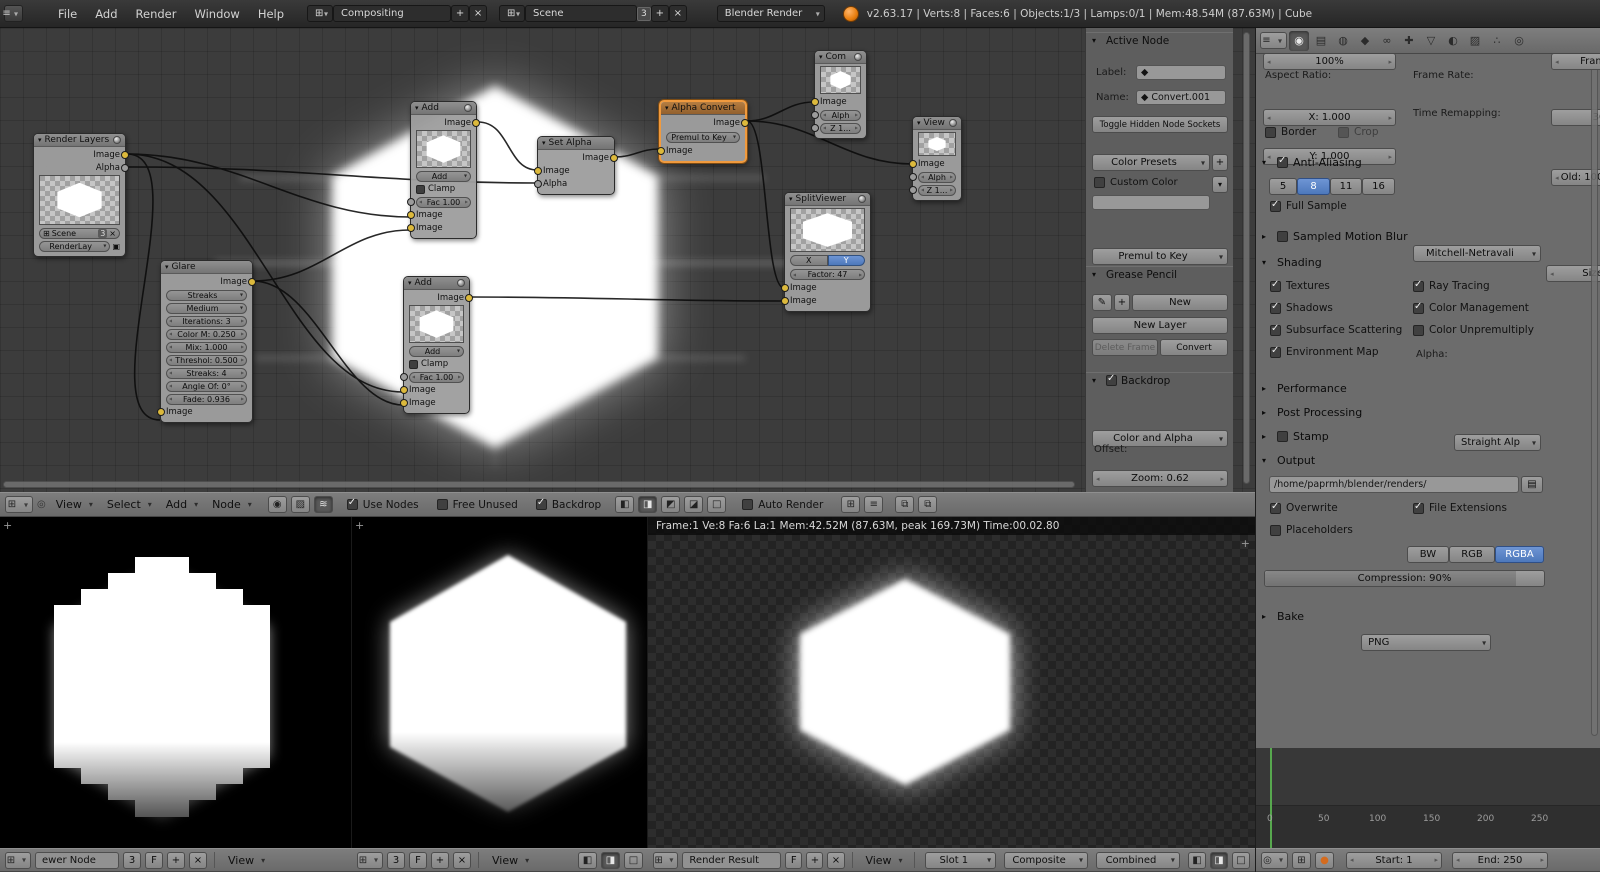 The width and height of the screenshot is (1600, 872). Describe the element at coordinates (874, 504) in the screenshot. I see `snap-mode-icon: ≡` at that location.